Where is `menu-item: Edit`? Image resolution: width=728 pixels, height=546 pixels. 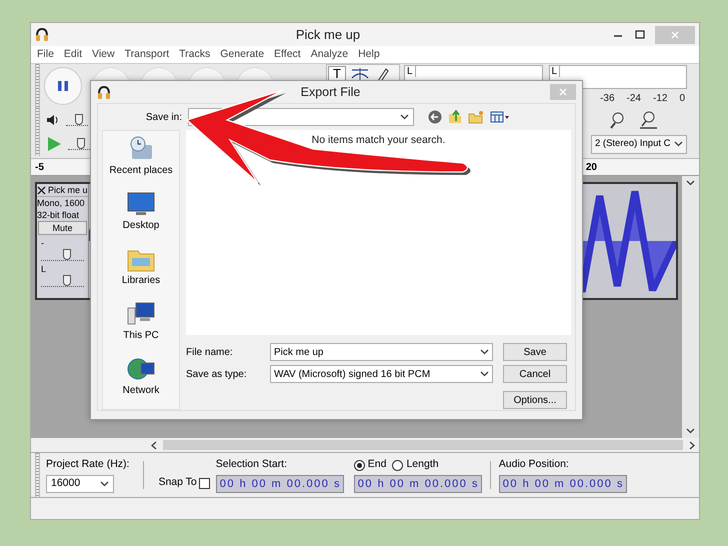
menu-item: Edit is located at coordinates (73, 54).